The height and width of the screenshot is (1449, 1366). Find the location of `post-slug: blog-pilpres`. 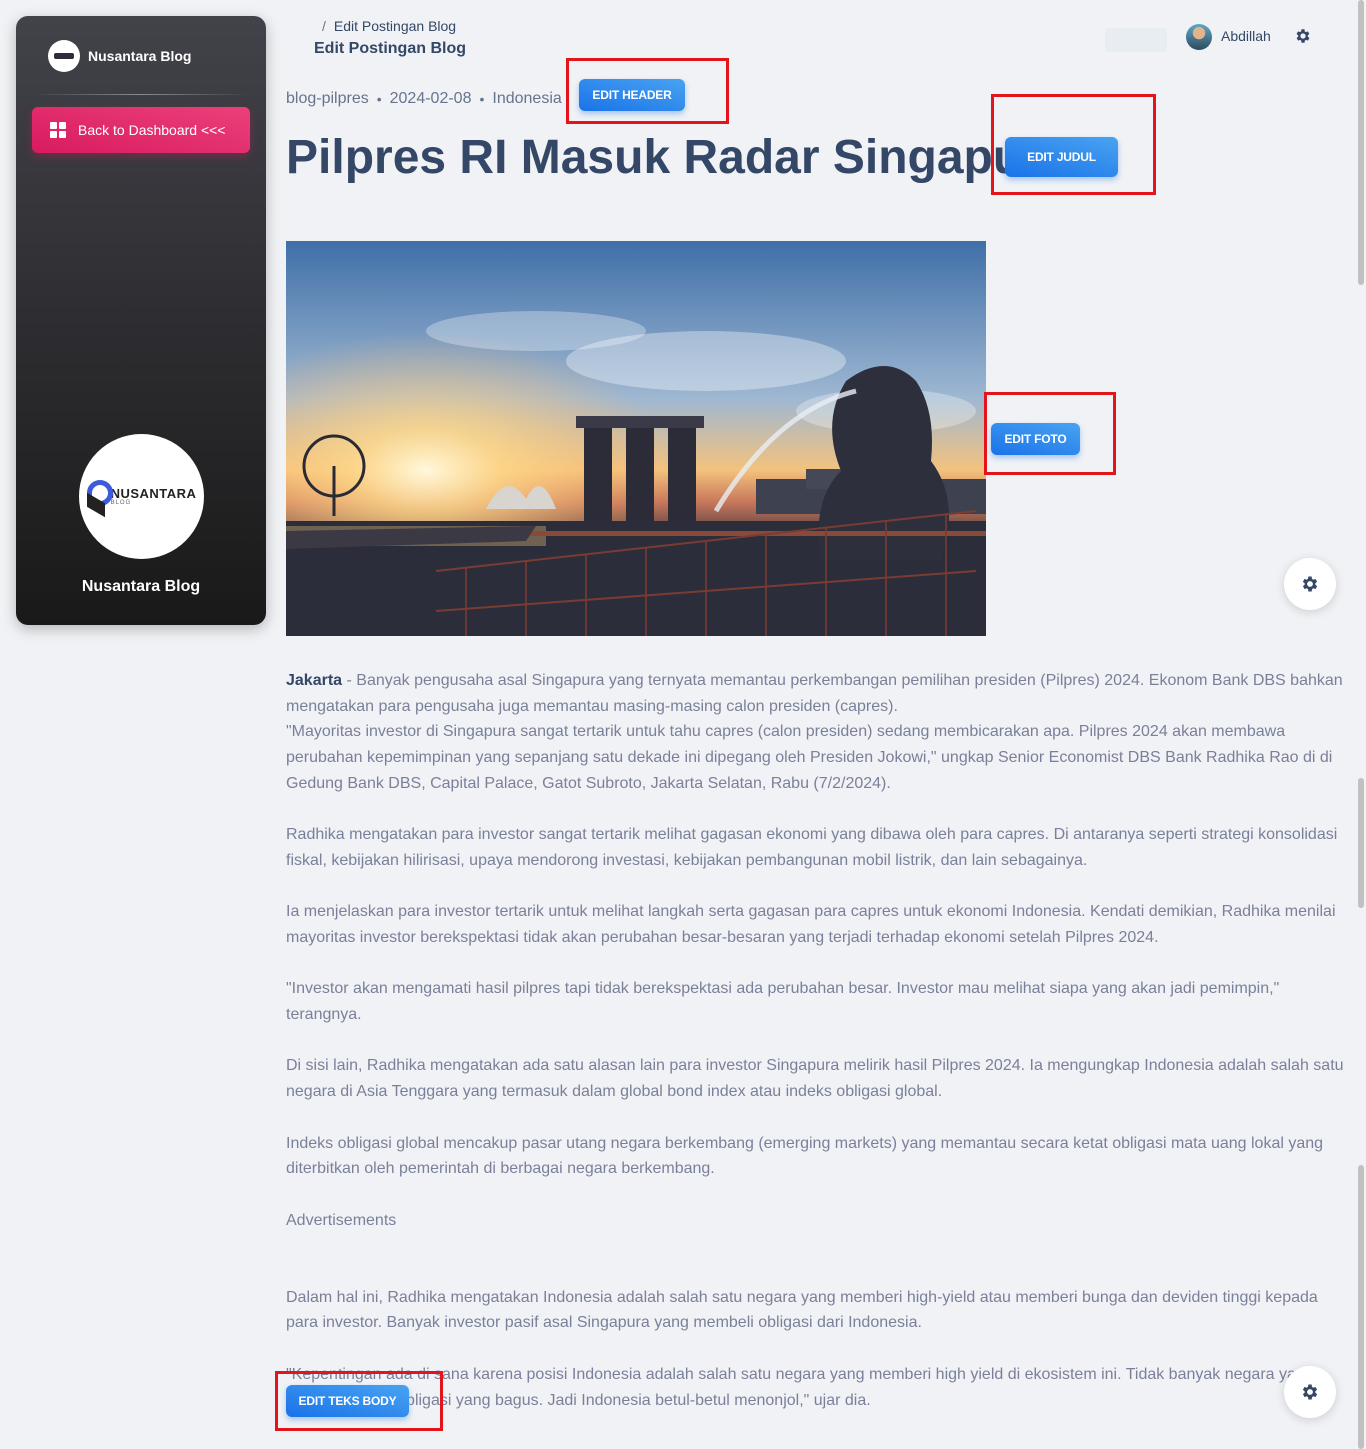

post-slug: blog-pilpres is located at coordinates (327, 98).